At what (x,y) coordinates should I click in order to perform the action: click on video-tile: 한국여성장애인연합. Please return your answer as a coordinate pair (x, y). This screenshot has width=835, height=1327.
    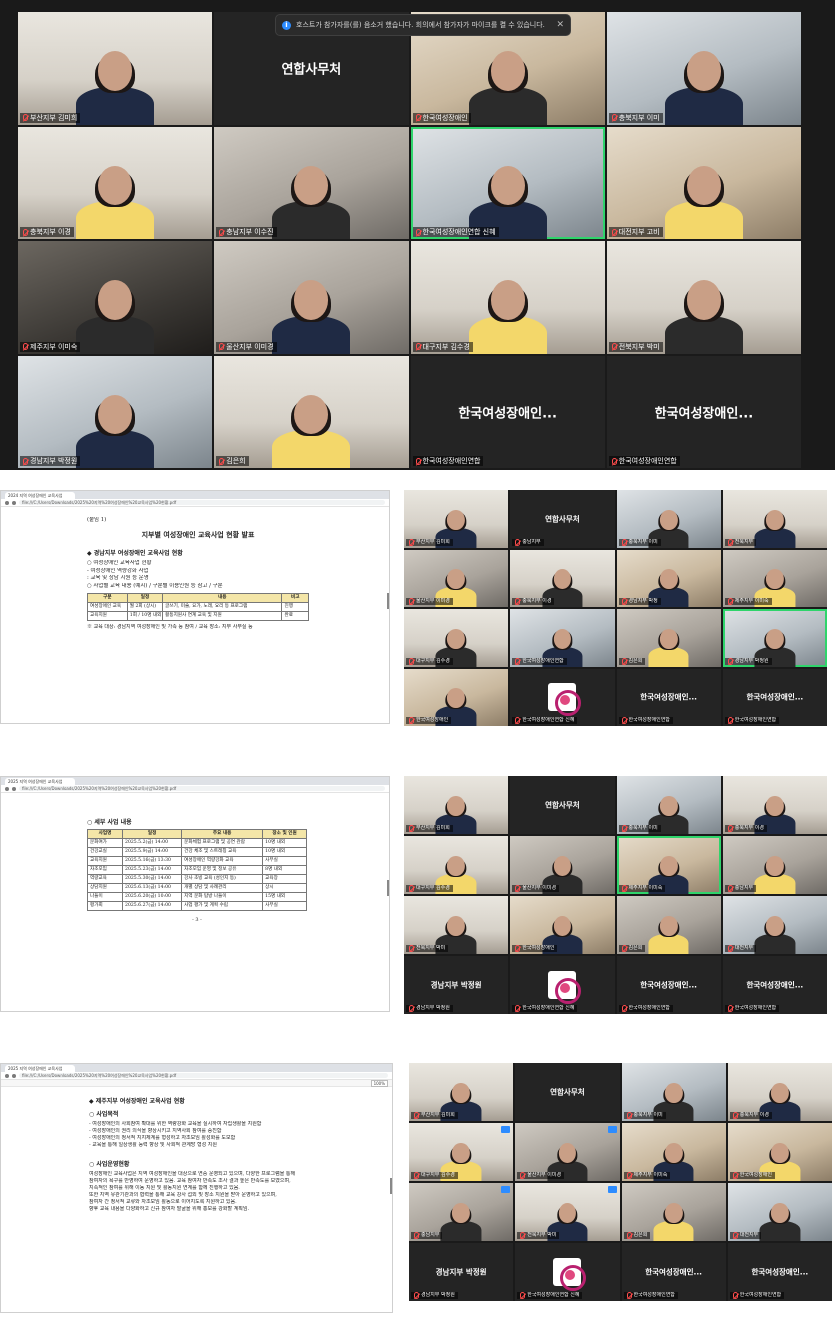
    Looking at the image, I should click on (562, 638).